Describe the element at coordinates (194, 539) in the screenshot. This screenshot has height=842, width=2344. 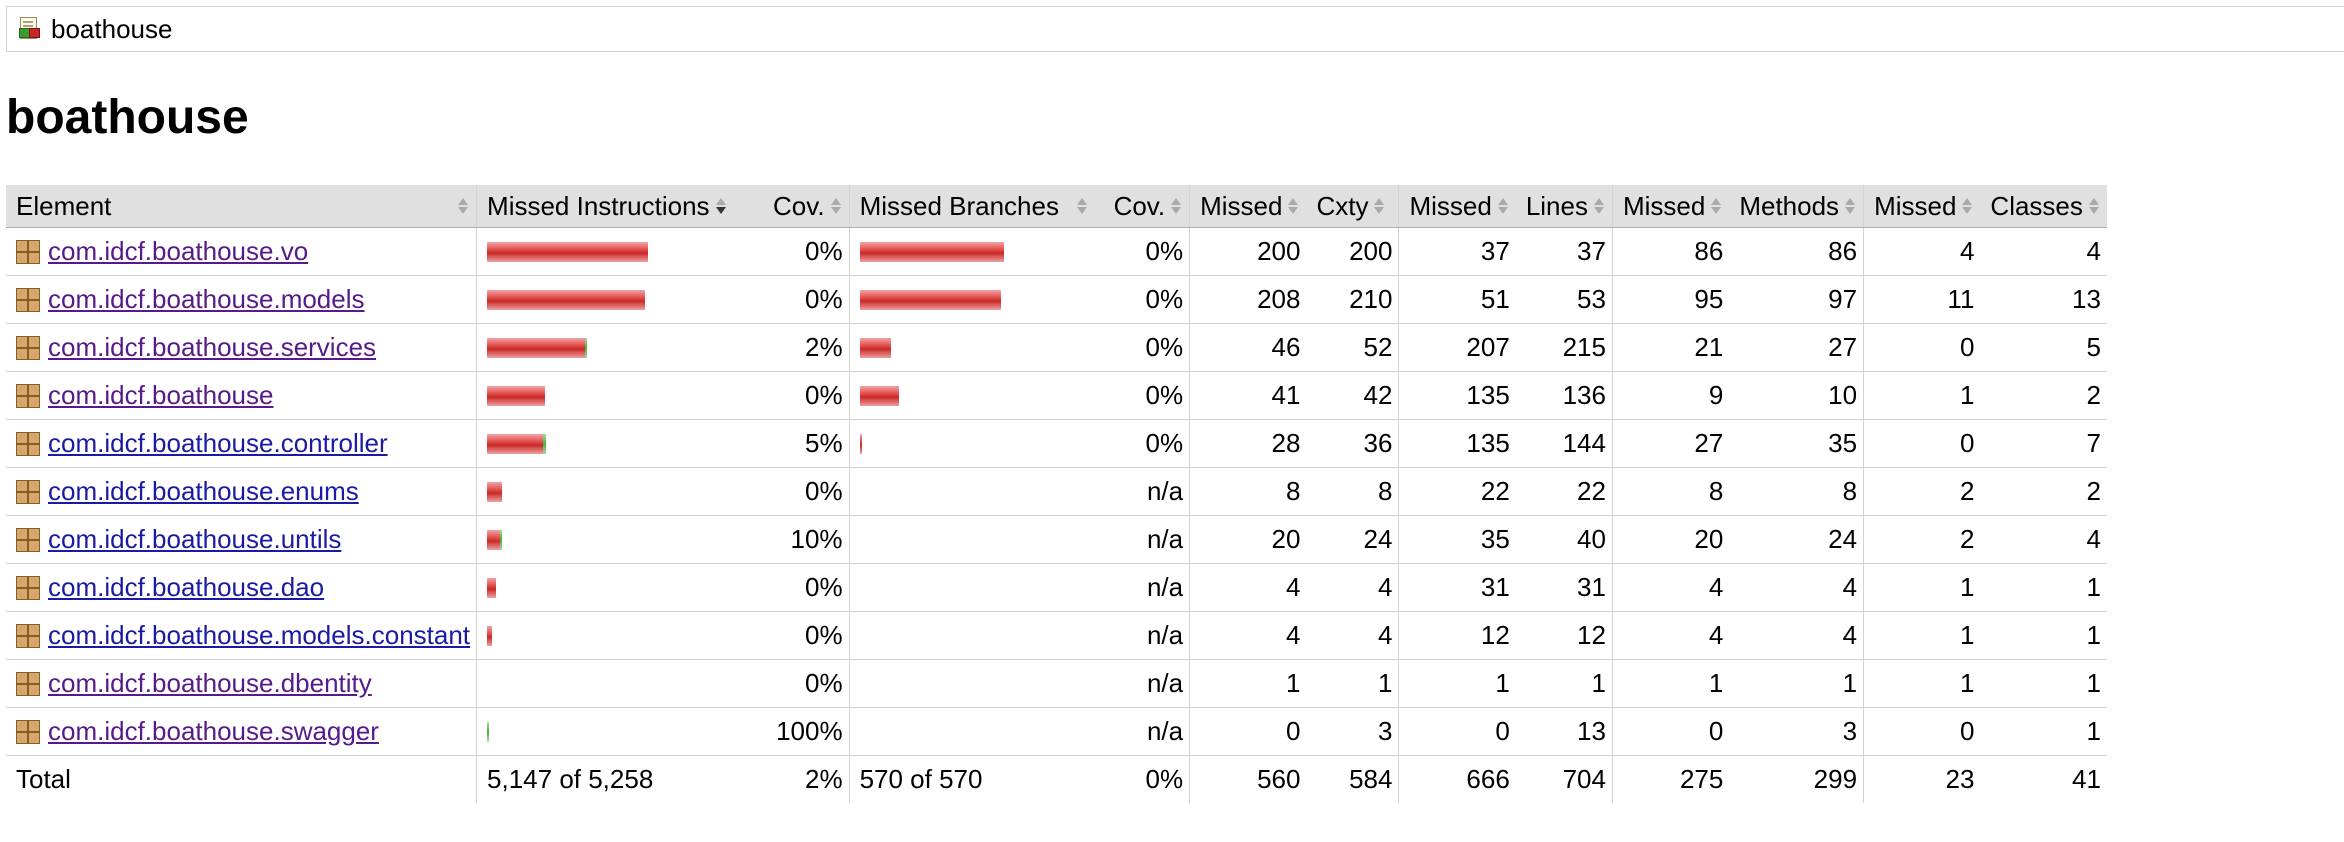
I see `package-link: com.idcf.boathouse.untils` at that location.